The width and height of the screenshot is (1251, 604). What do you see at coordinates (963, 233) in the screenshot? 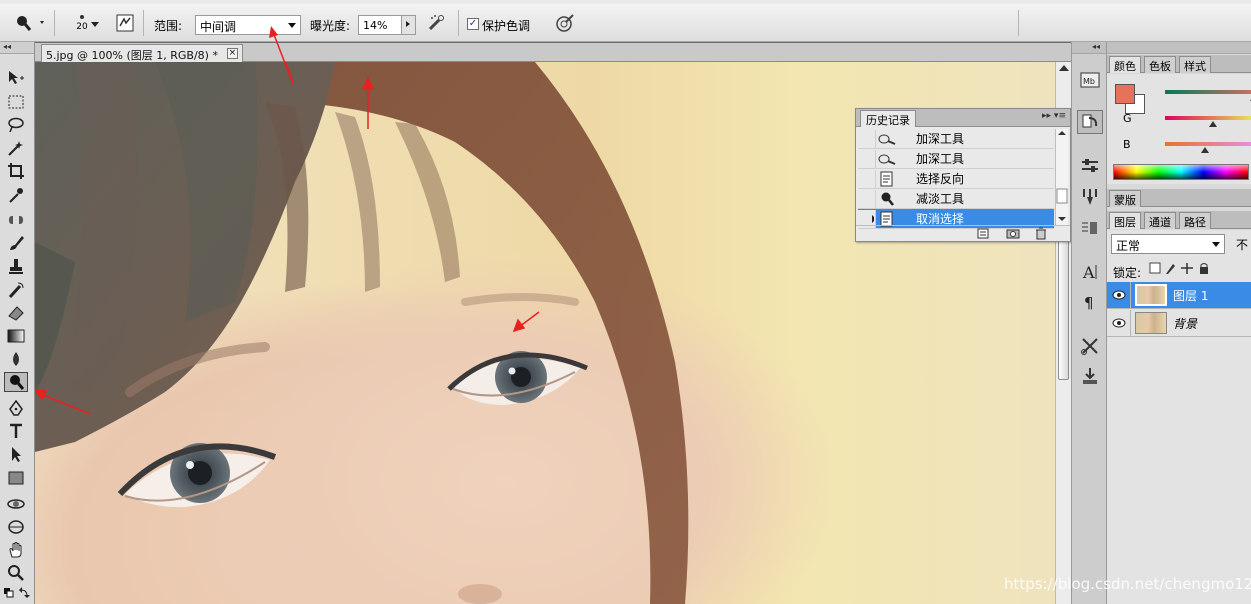
I see `history-footer` at bounding box center [963, 233].